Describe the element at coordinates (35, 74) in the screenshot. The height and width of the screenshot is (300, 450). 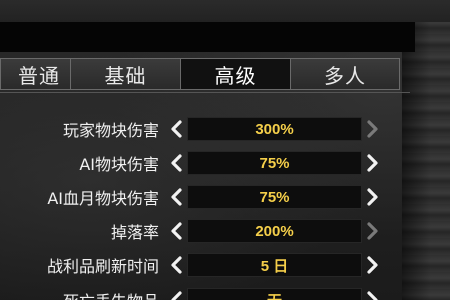
I see `tab-normal: 普通` at that location.